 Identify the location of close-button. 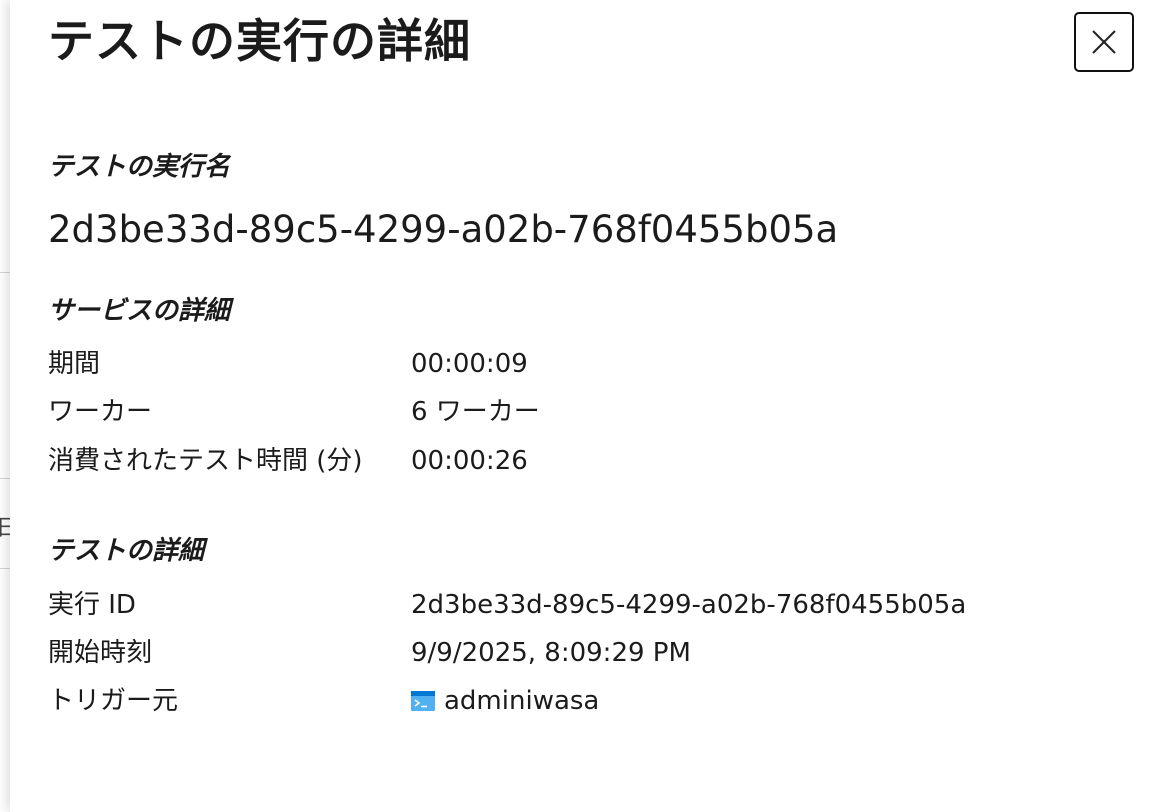
(1104, 42).